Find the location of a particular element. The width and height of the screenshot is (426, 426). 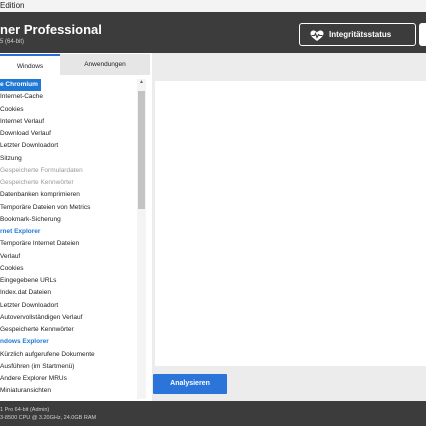

integrity-status-label: Integritätsstatus is located at coordinates (360, 34).